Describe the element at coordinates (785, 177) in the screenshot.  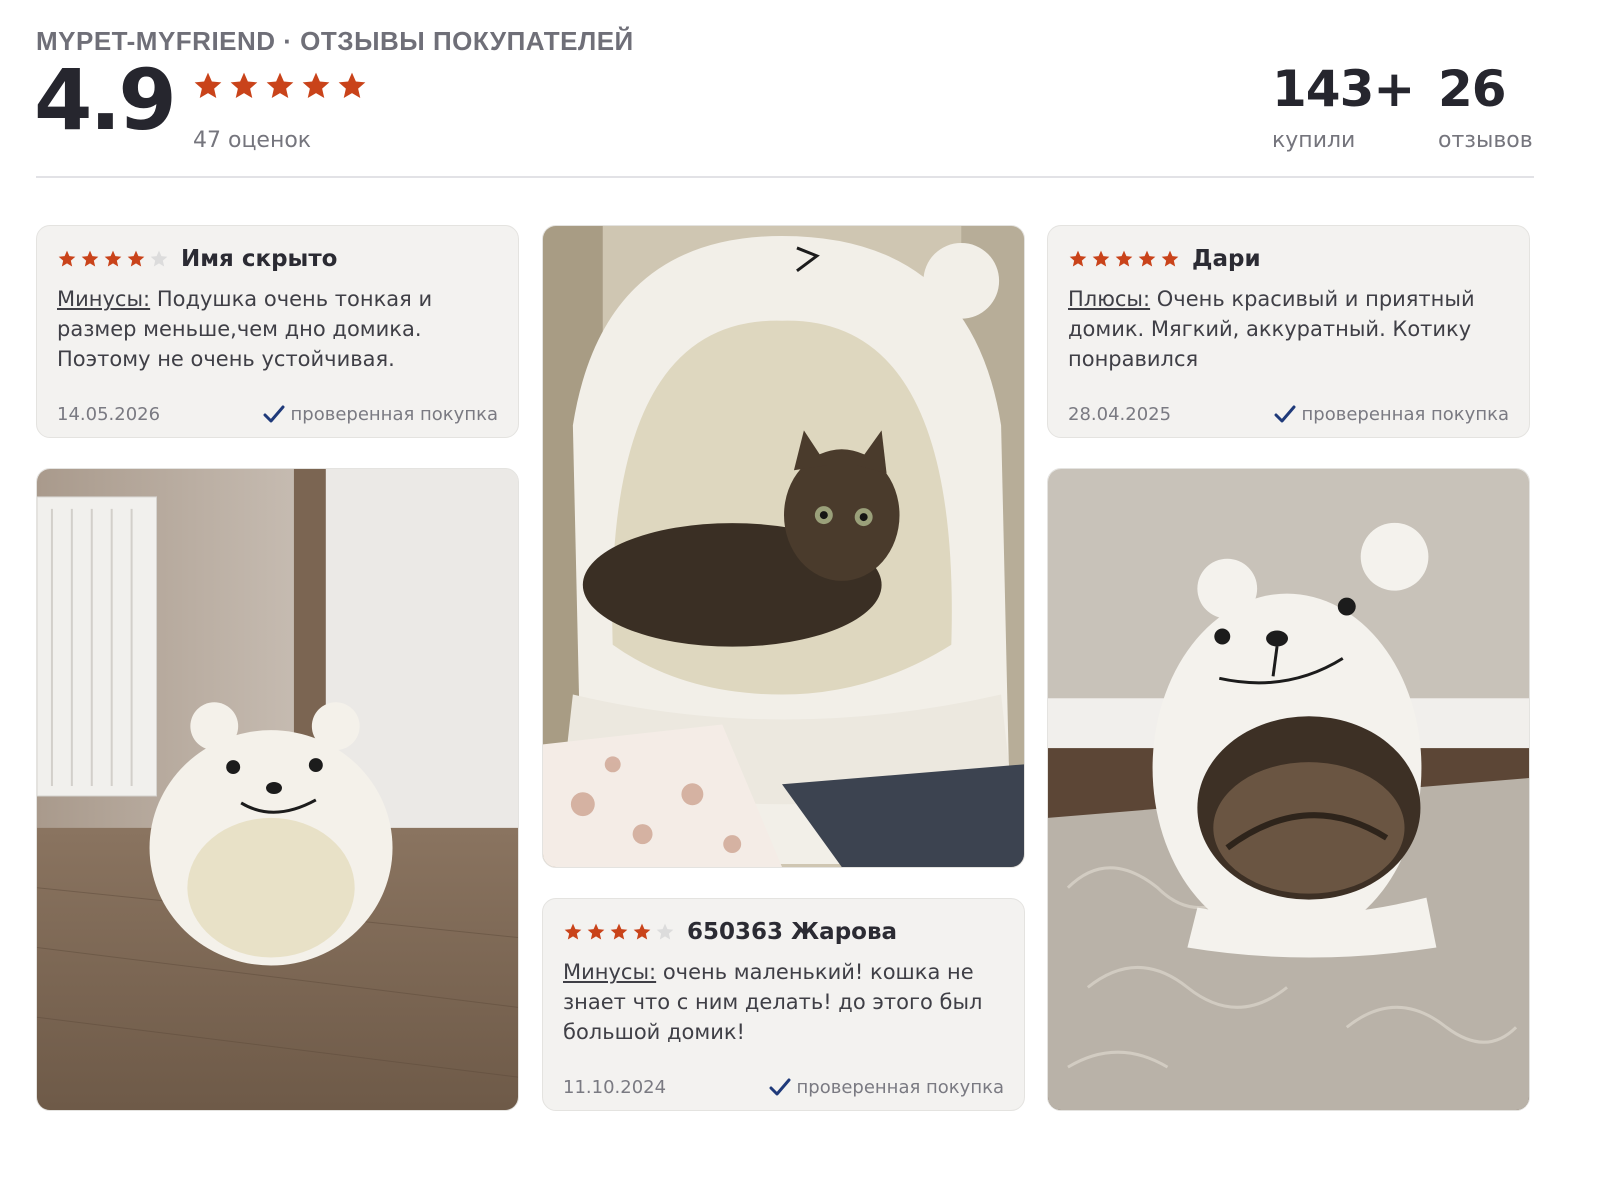
I see `header-divider` at that location.